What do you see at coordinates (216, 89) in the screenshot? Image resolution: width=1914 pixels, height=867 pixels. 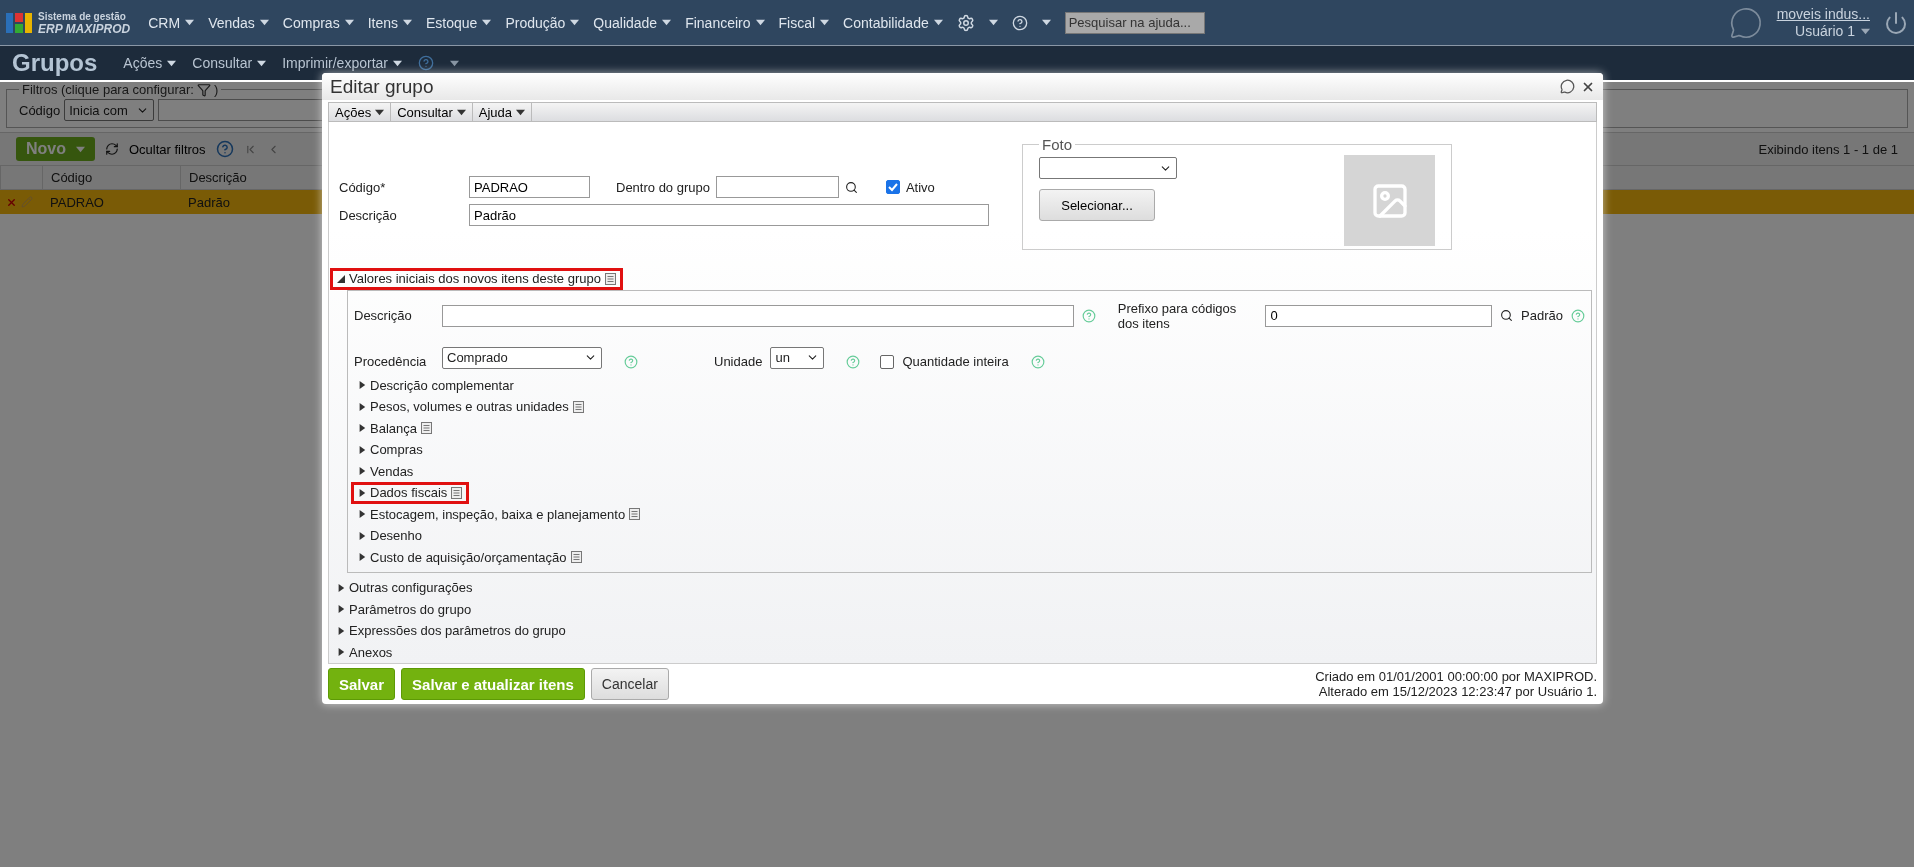 I see `filter-legend: )` at bounding box center [216, 89].